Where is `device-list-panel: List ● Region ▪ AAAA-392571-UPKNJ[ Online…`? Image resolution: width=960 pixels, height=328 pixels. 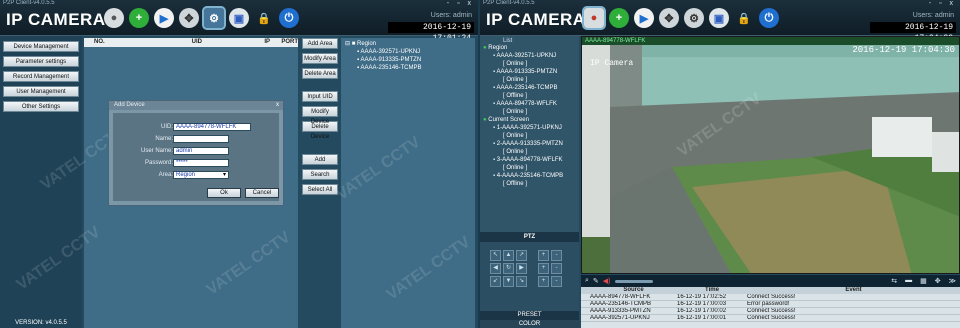
device-list-panel: List ● Region ▪ AAAA-392571-UPKNJ[ Online… is located at coordinates (529, 134).